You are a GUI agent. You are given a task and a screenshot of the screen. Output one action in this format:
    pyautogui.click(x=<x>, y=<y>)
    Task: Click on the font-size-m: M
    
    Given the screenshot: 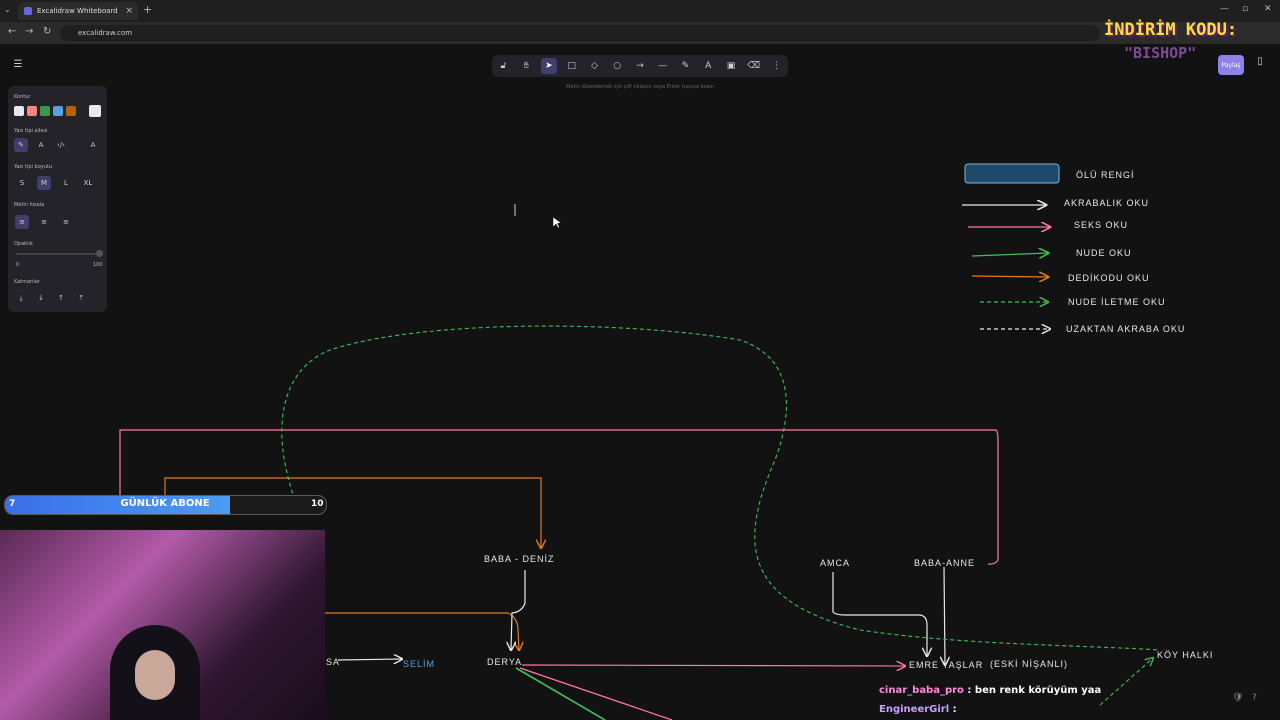 What is the action you would take?
    pyautogui.click(x=44, y=183)
    